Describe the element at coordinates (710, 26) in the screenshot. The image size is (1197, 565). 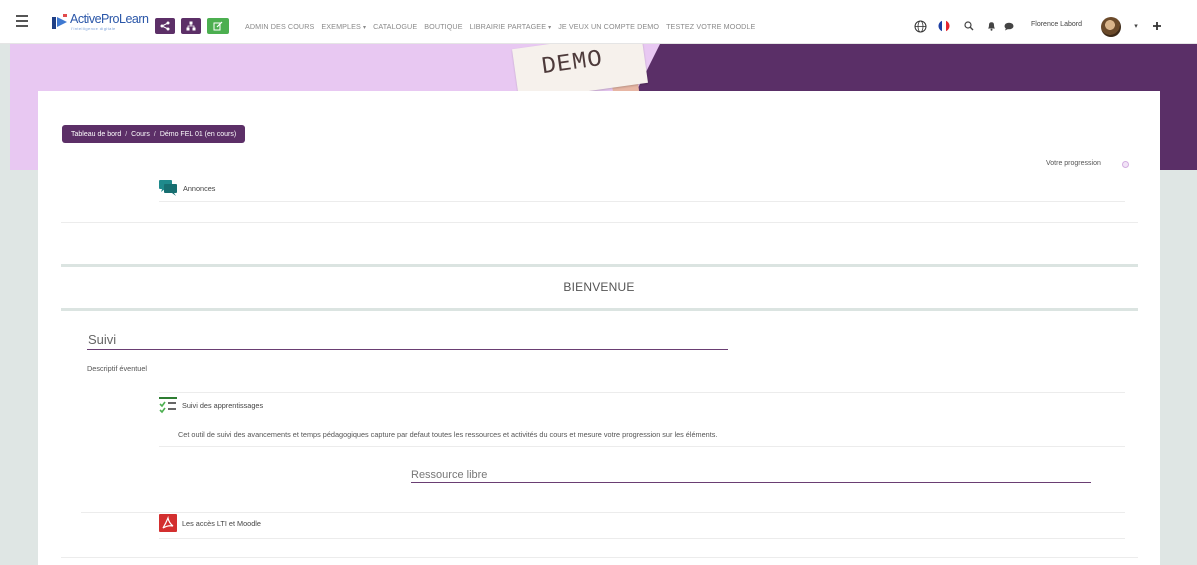
I see `nav-testez-moodle: TESTEZ VOTRE MOODLE` at that location.